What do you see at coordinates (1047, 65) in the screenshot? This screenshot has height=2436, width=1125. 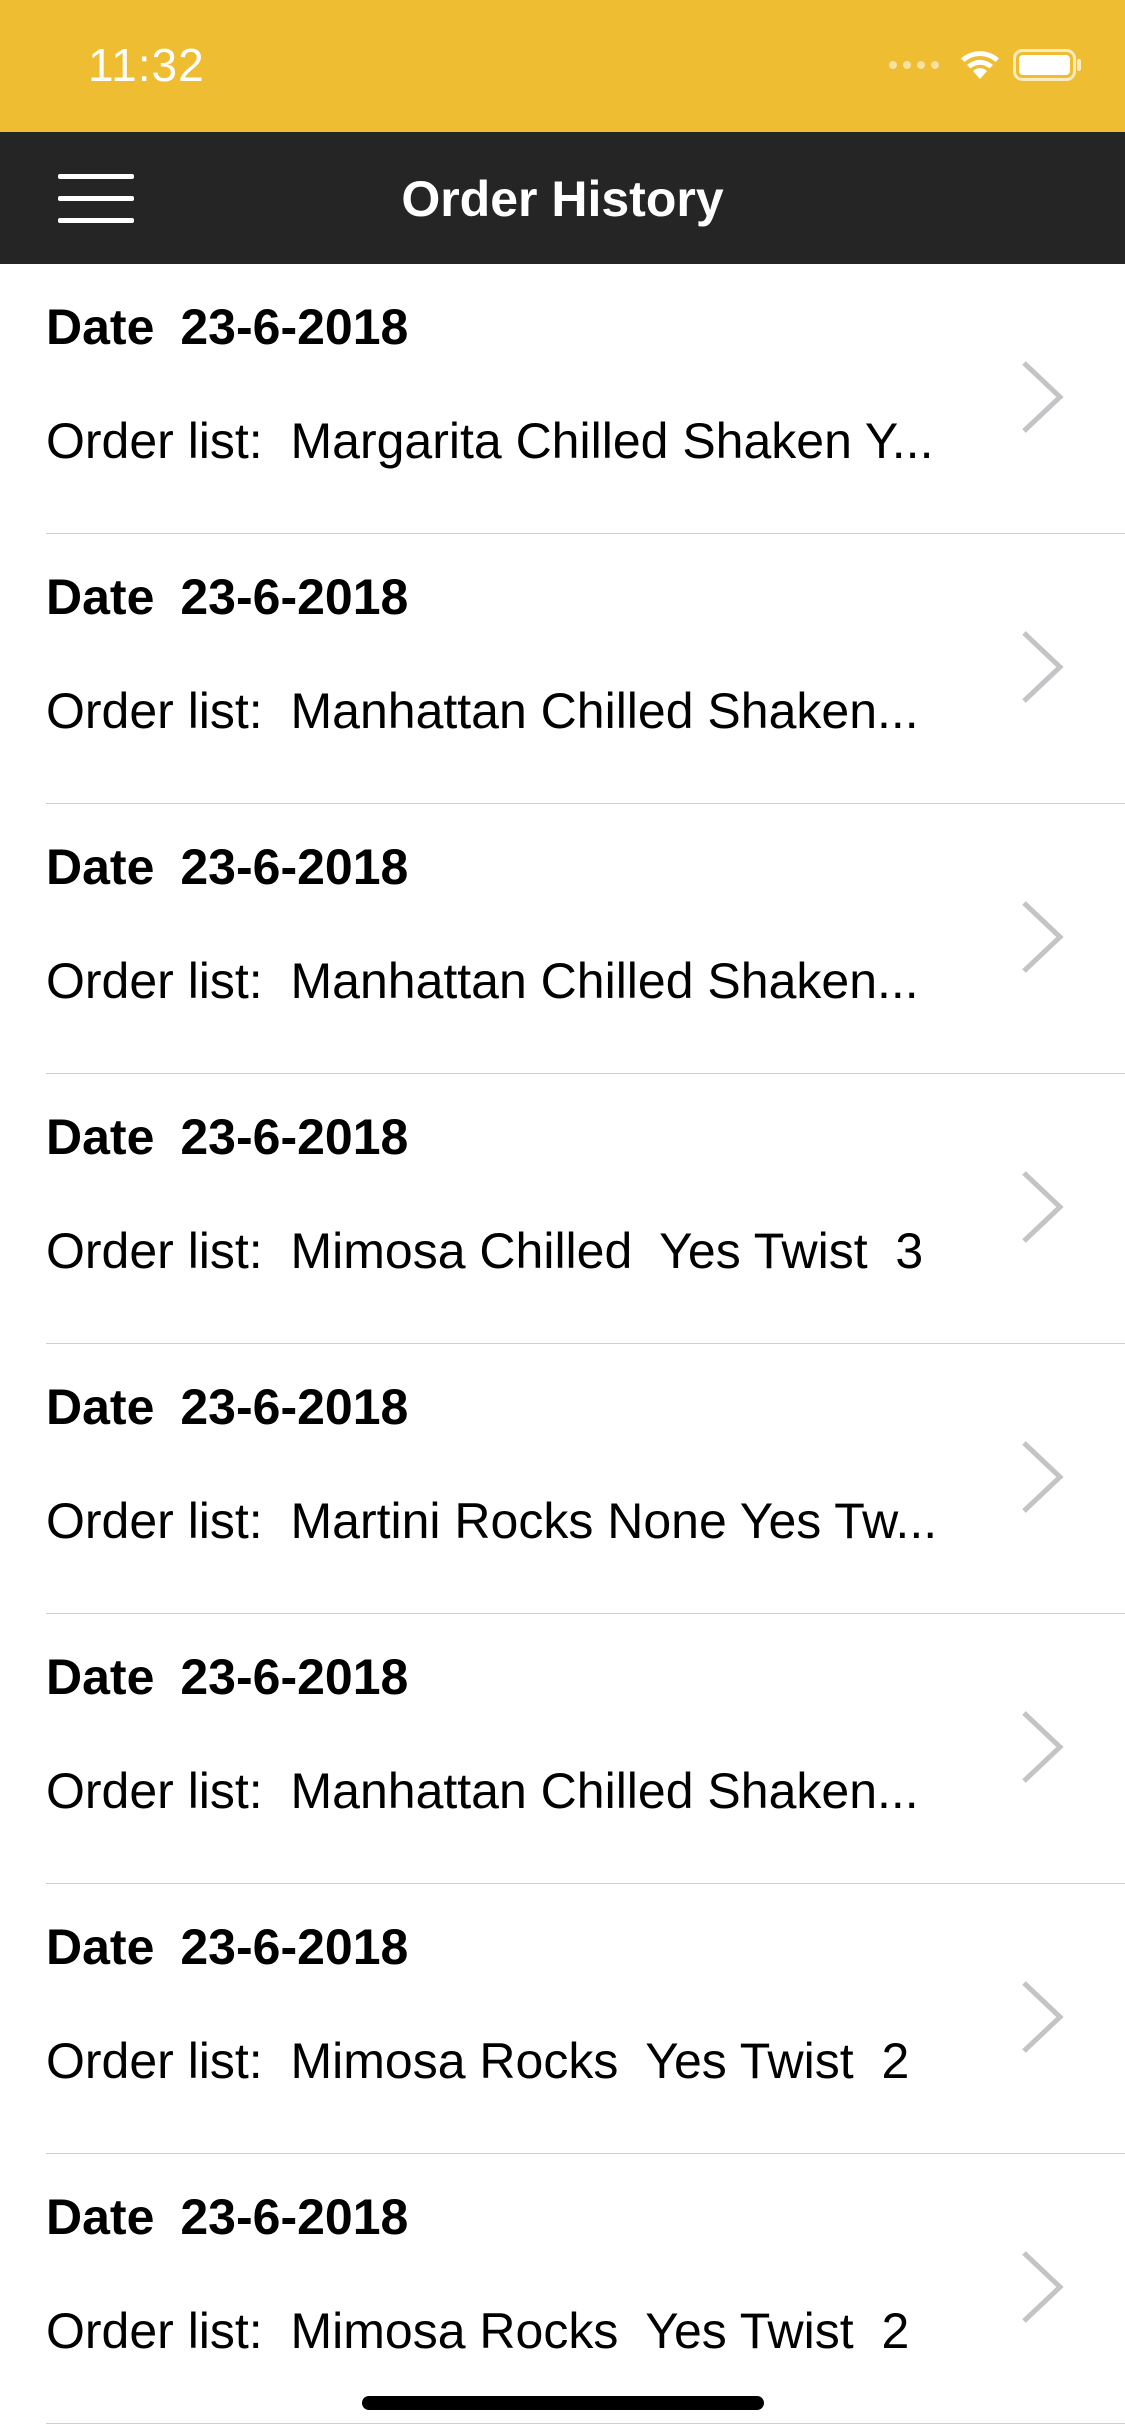 I see `battery-icon` at bounding box center [1047, 65].